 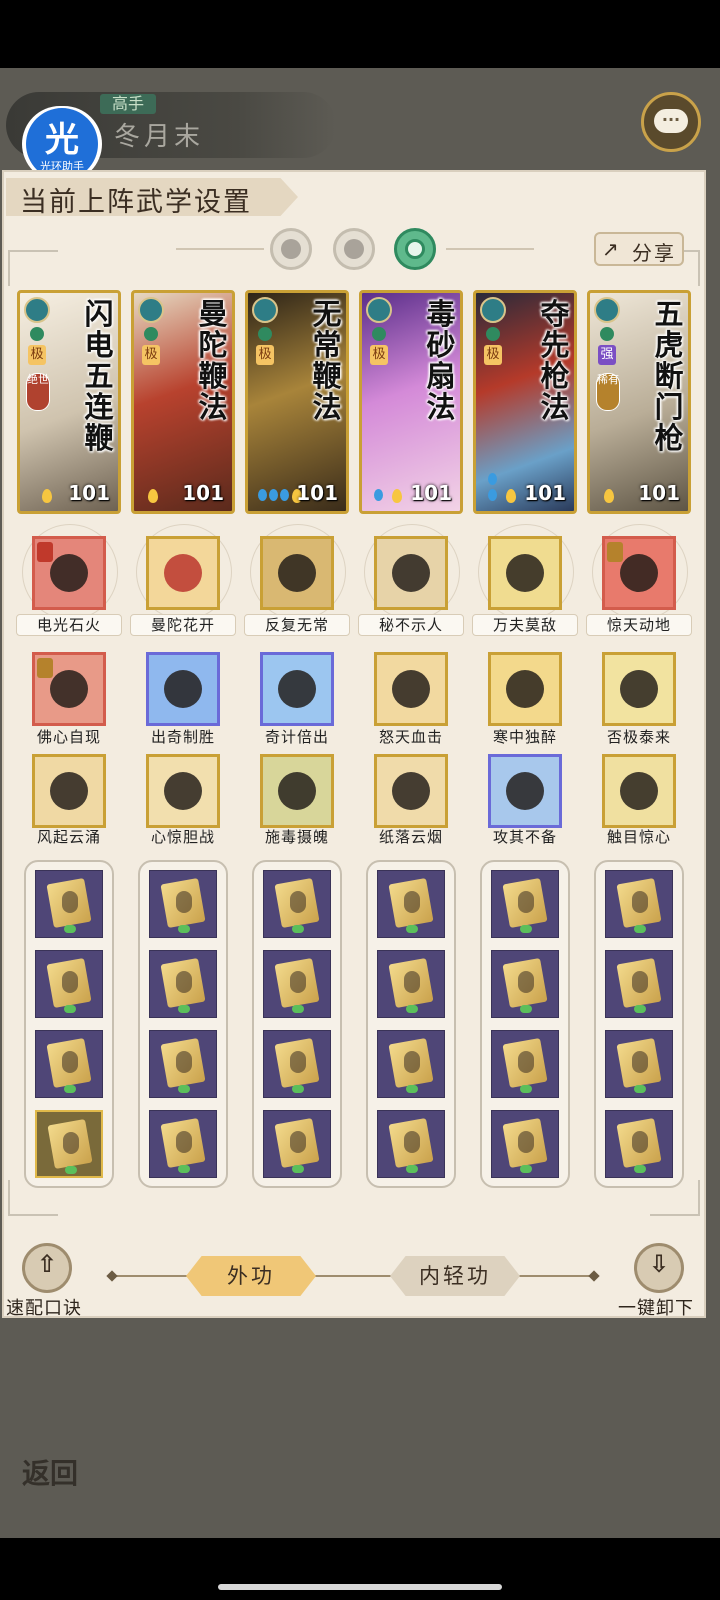 I want to click on mode-moon-icon, so click(x=291, y=249).